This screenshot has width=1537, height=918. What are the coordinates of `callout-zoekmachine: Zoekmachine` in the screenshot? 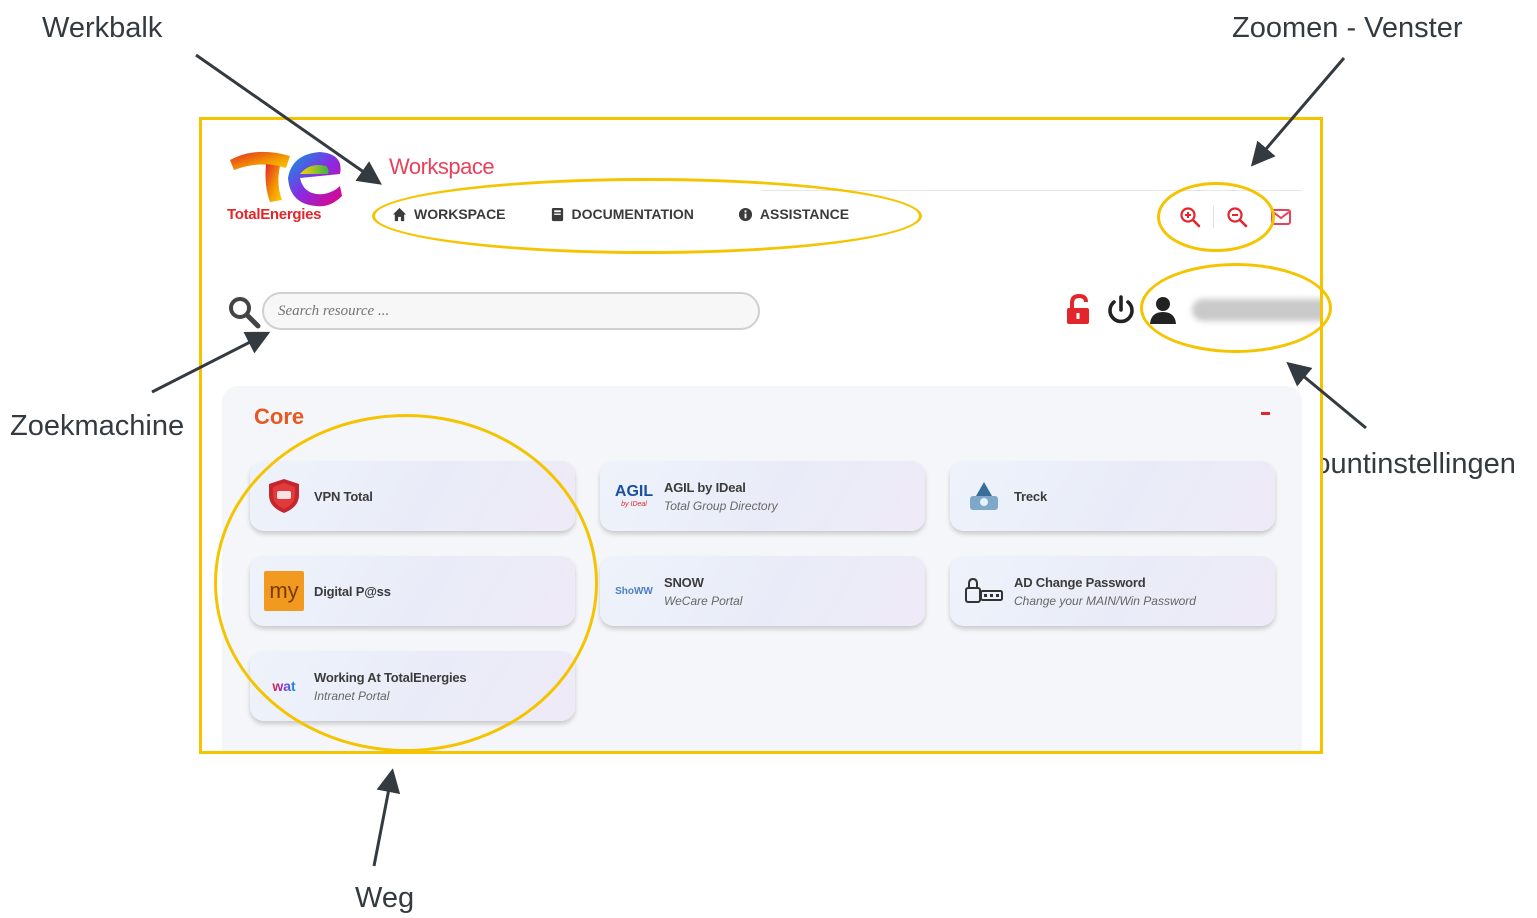 It's located at (97, 426).